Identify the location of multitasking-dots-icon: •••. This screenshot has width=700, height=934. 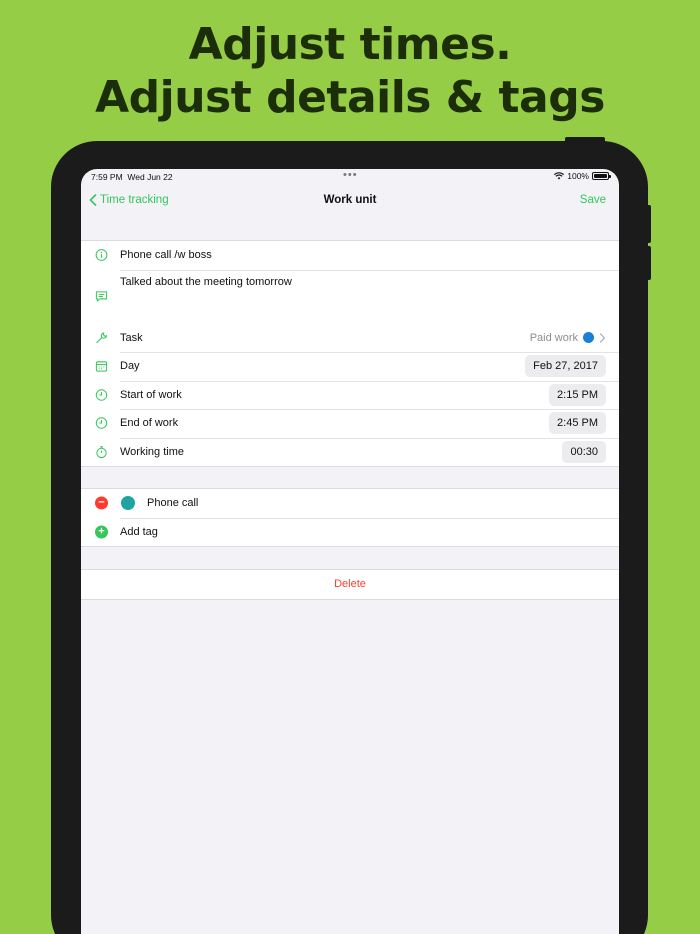
(350, 175).